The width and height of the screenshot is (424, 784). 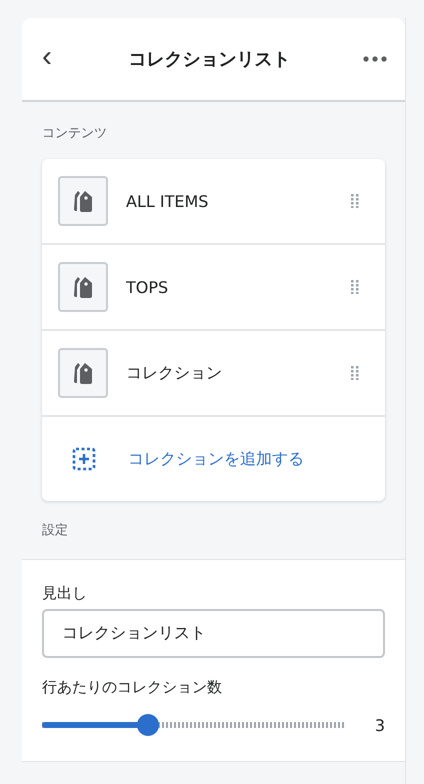 I want to click on panel-title: コレクションリスト, so click(x=210, y=59).